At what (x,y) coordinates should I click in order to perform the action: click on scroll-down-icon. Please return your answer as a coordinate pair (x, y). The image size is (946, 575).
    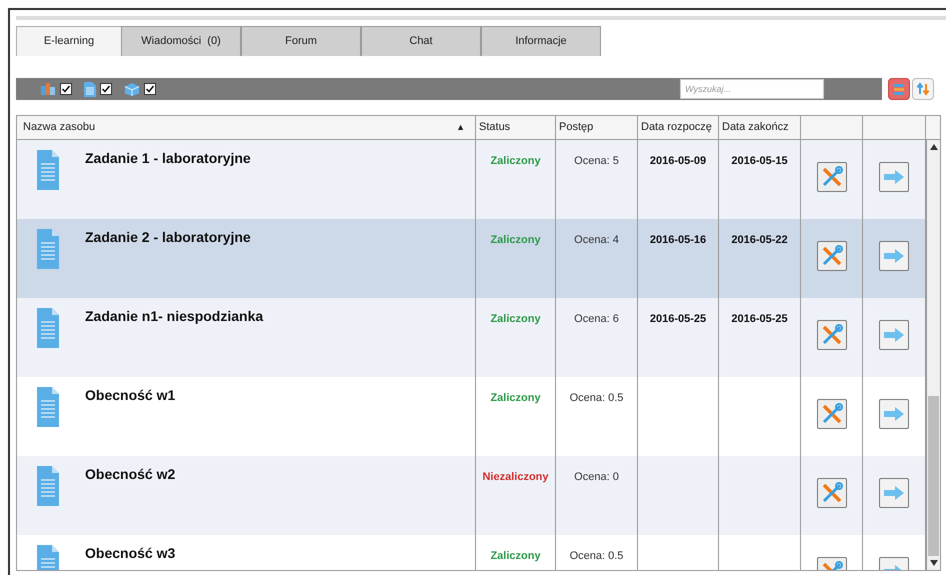
    Looking at the image, I should click on (934, 563).